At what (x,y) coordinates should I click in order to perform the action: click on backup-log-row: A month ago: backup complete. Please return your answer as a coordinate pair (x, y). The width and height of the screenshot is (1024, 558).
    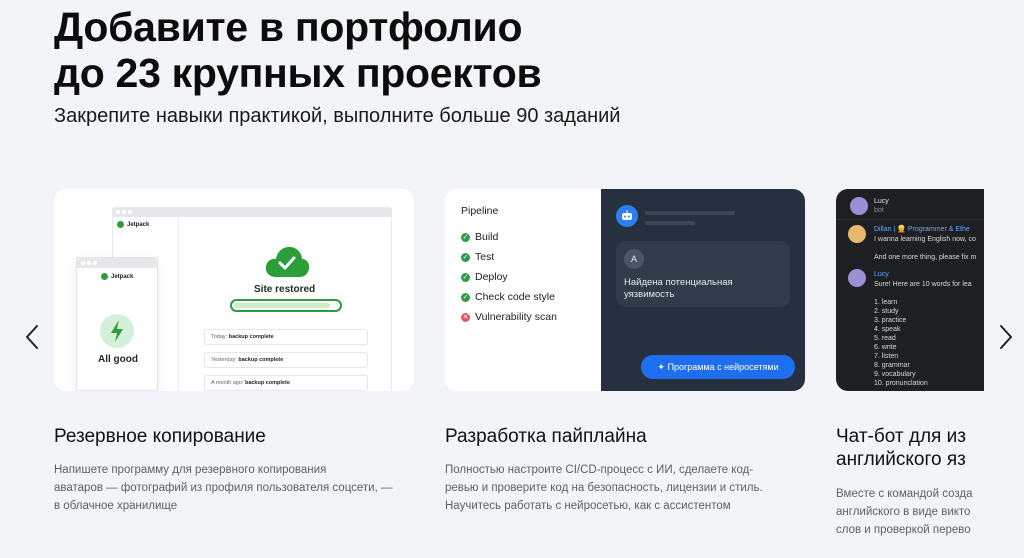
    Looking at the image, I should click on (286, 383).